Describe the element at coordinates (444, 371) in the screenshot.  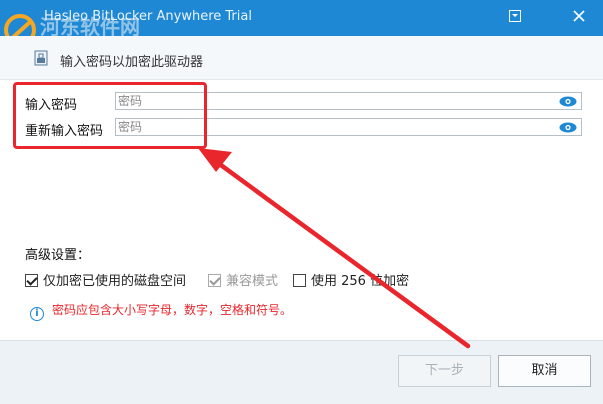
I see `next-button: 下一步` at that location.